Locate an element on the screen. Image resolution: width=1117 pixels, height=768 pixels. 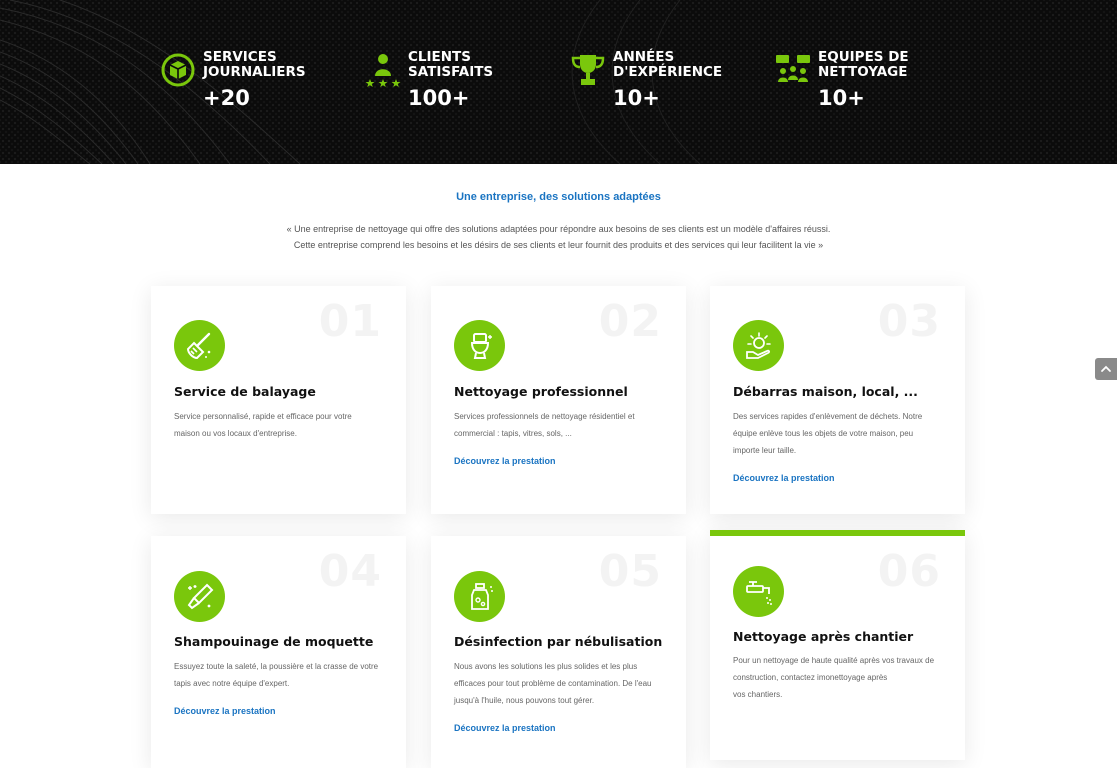
card-number: 02 is located at coordinates (630, 321).